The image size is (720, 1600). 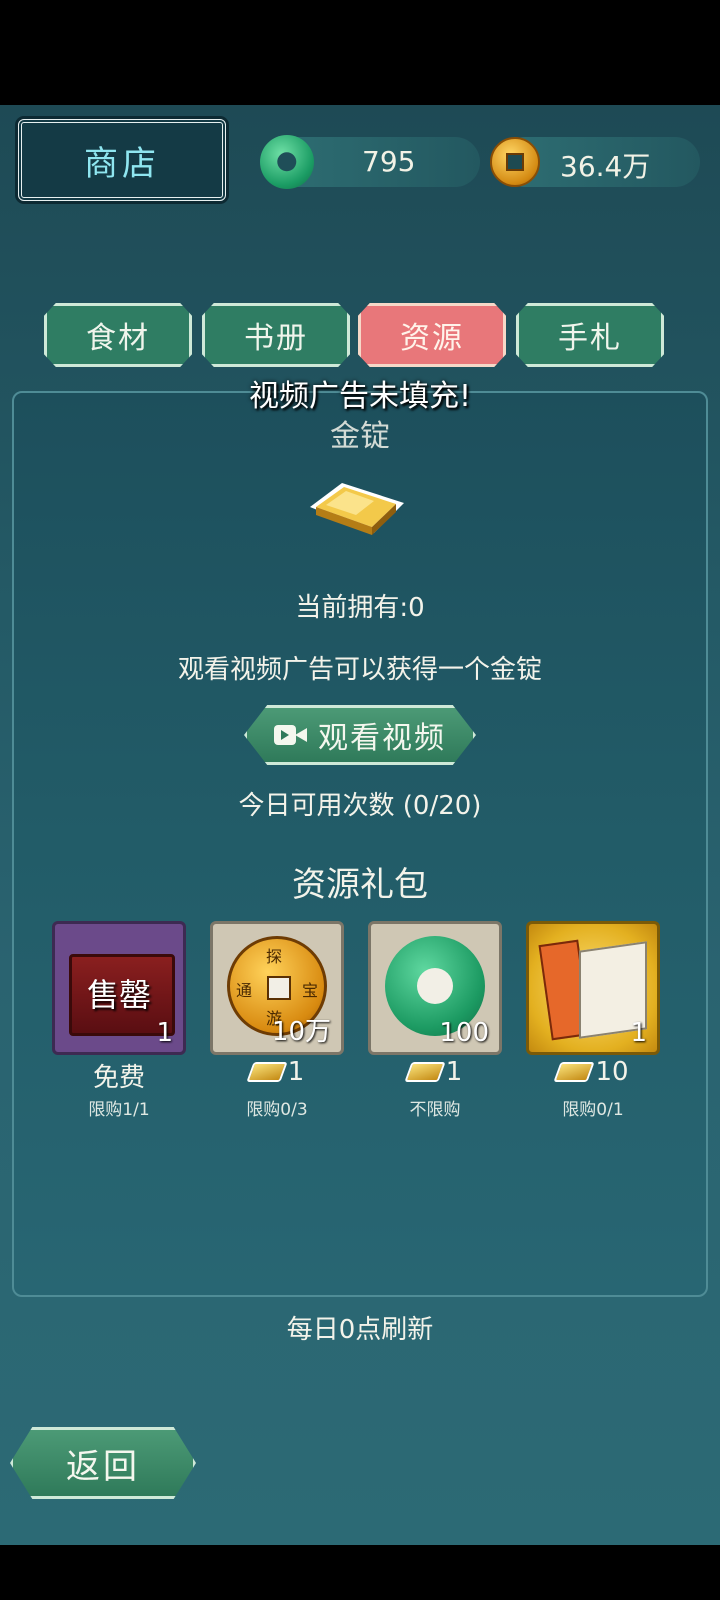 What do you see at coordinates (360, 436) in the screenshot?
I see `featured-item-name: 金锭` at bounding box center [360, 436].